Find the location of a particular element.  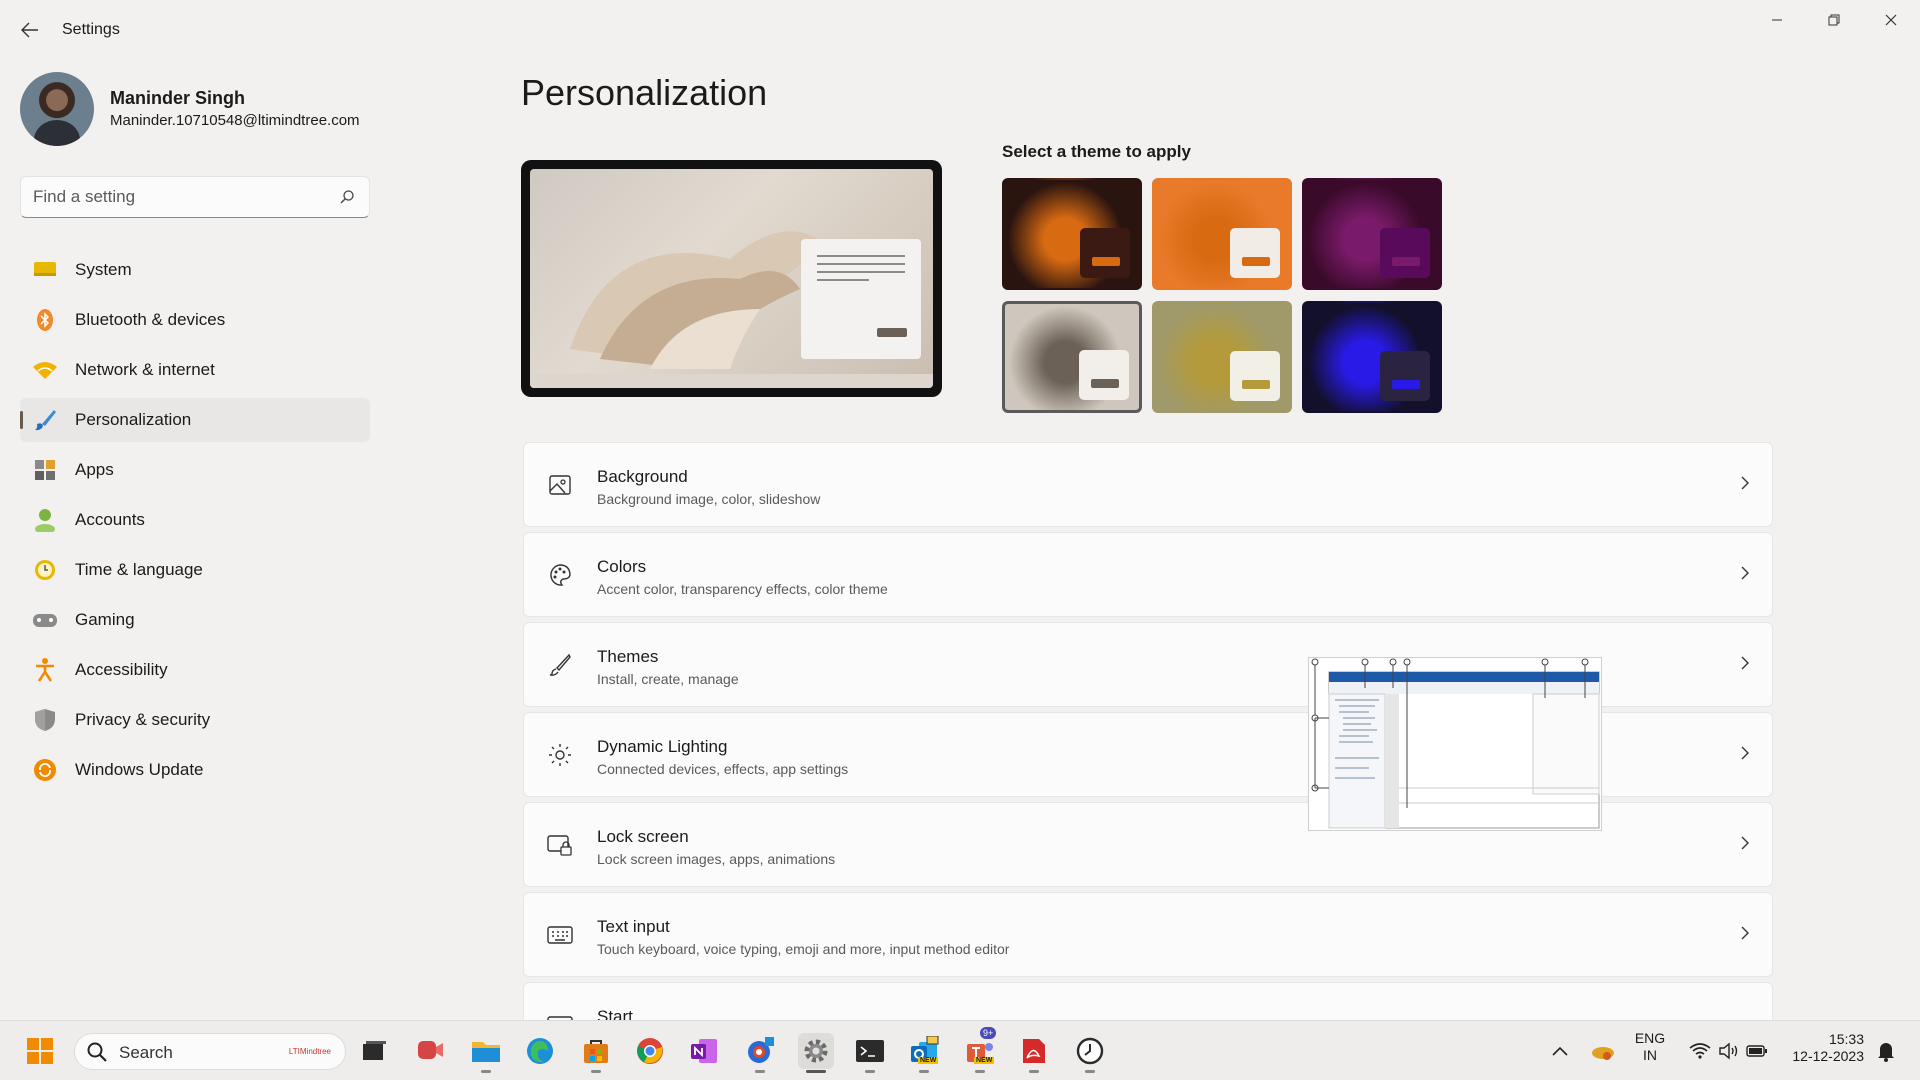

avatar is located at coordinates (57, 109).